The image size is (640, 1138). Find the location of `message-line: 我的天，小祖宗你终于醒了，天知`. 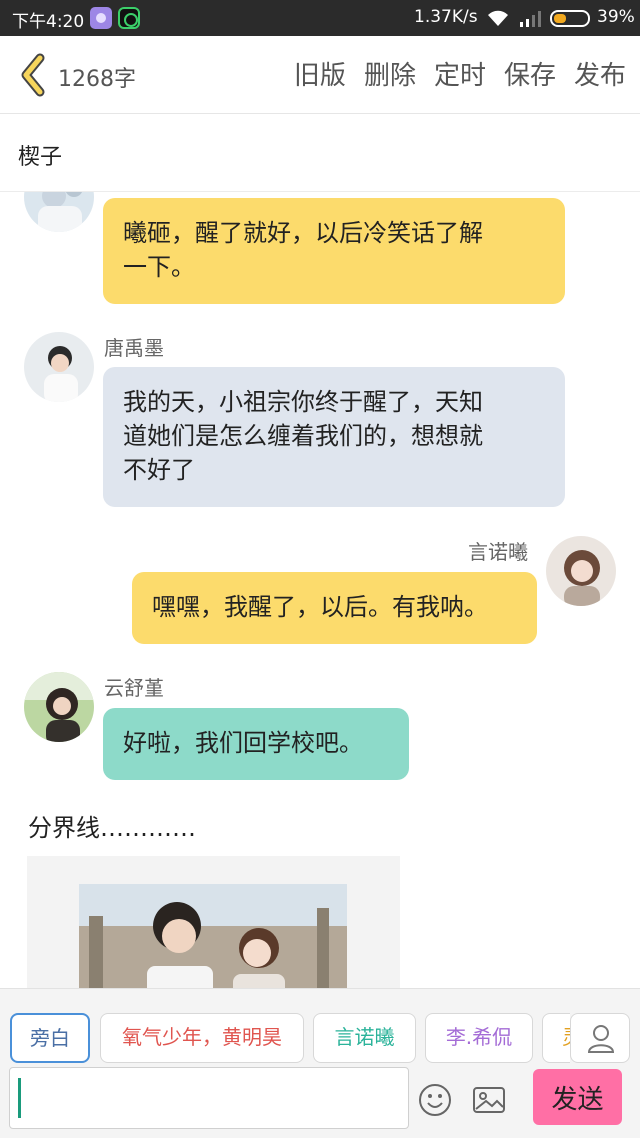

message-line: 我的天，小祖宗你终于醒了，天知 is located at coordinates (303, 402).